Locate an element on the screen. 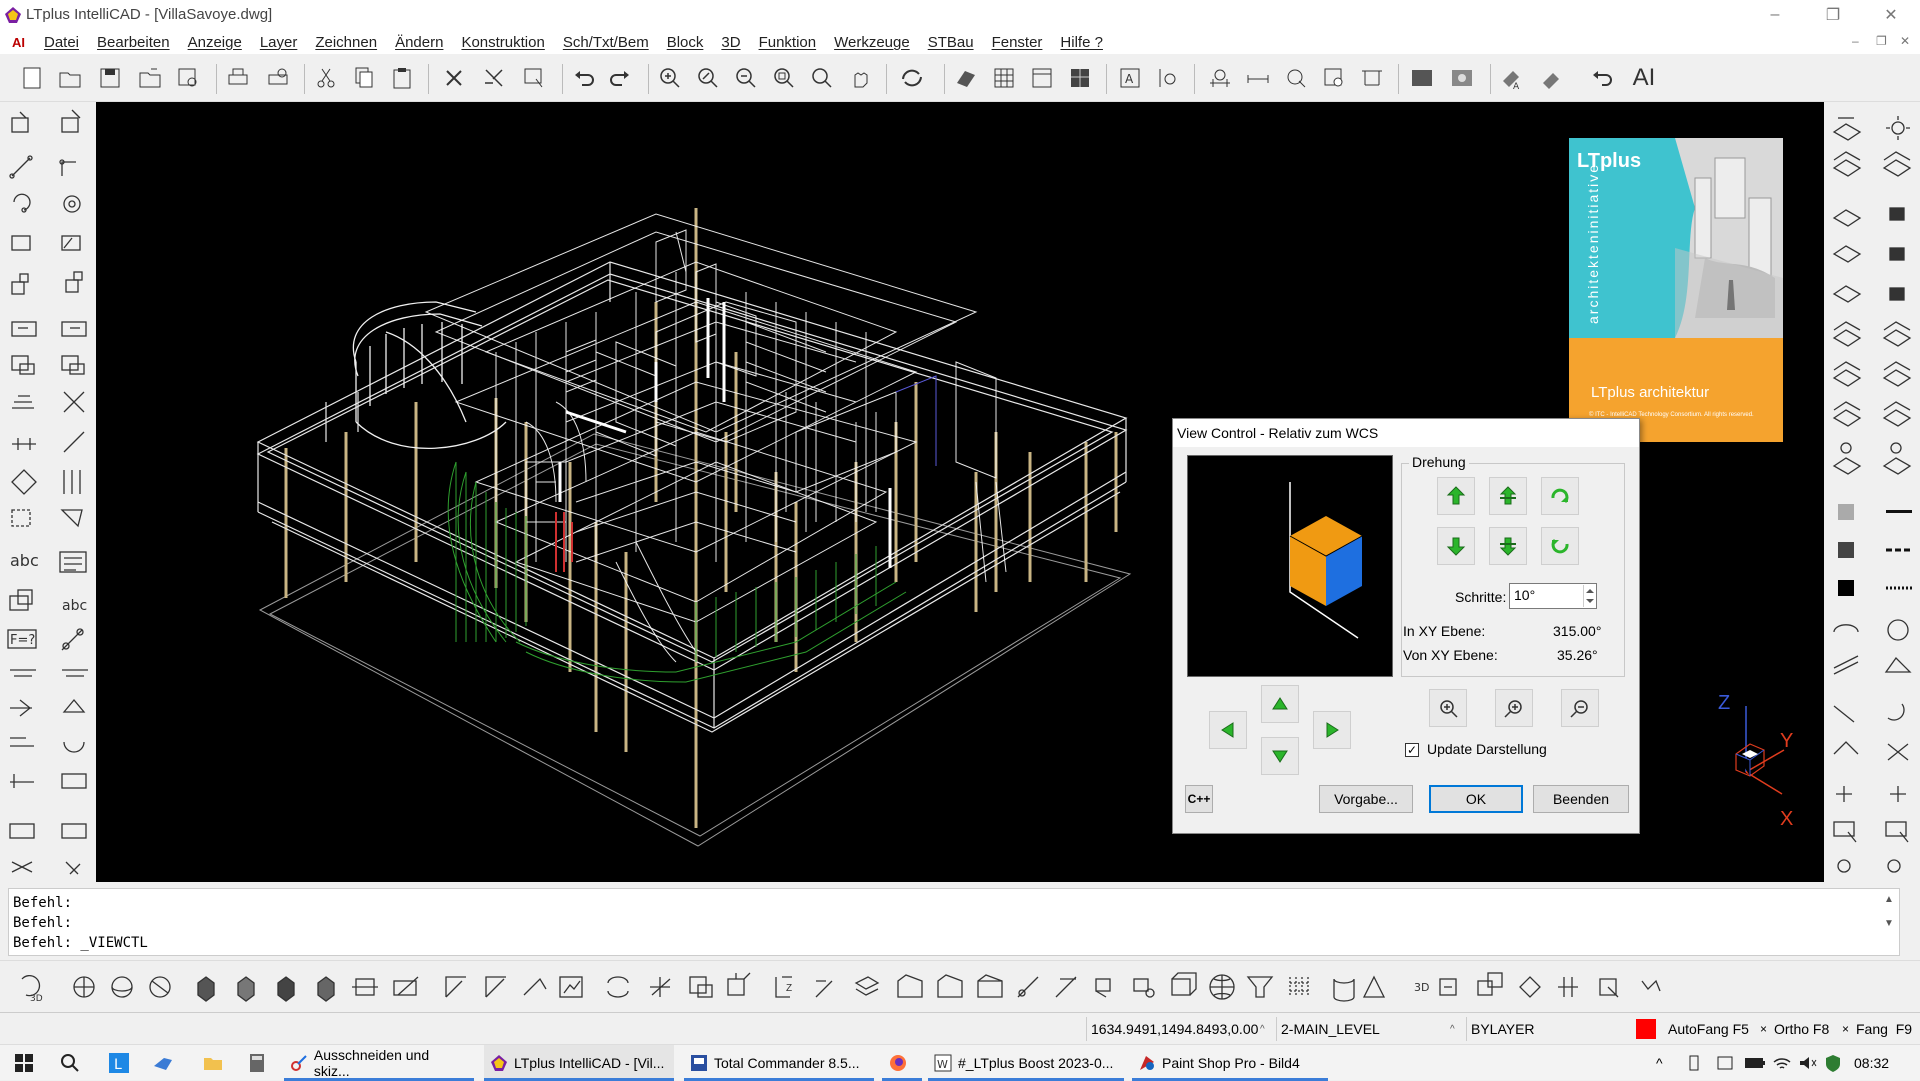  shade-icon is located at coordinates (1422, 78).